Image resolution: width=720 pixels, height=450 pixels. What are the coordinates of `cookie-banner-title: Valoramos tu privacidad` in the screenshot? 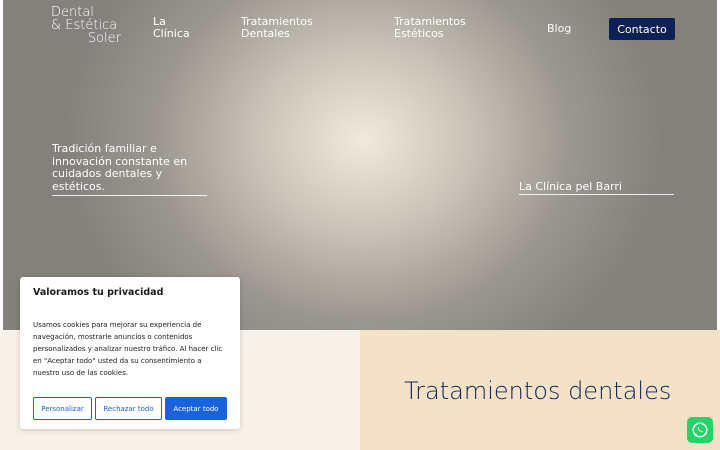 It's located at (98, 292).